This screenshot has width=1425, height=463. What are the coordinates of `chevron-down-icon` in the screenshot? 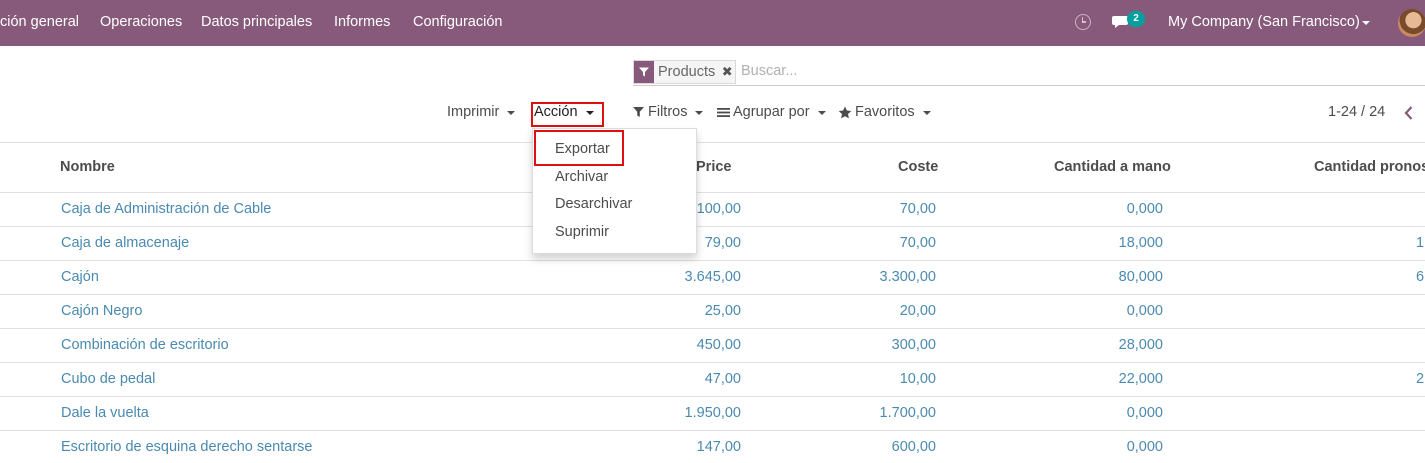 It's located at (1366, 23).